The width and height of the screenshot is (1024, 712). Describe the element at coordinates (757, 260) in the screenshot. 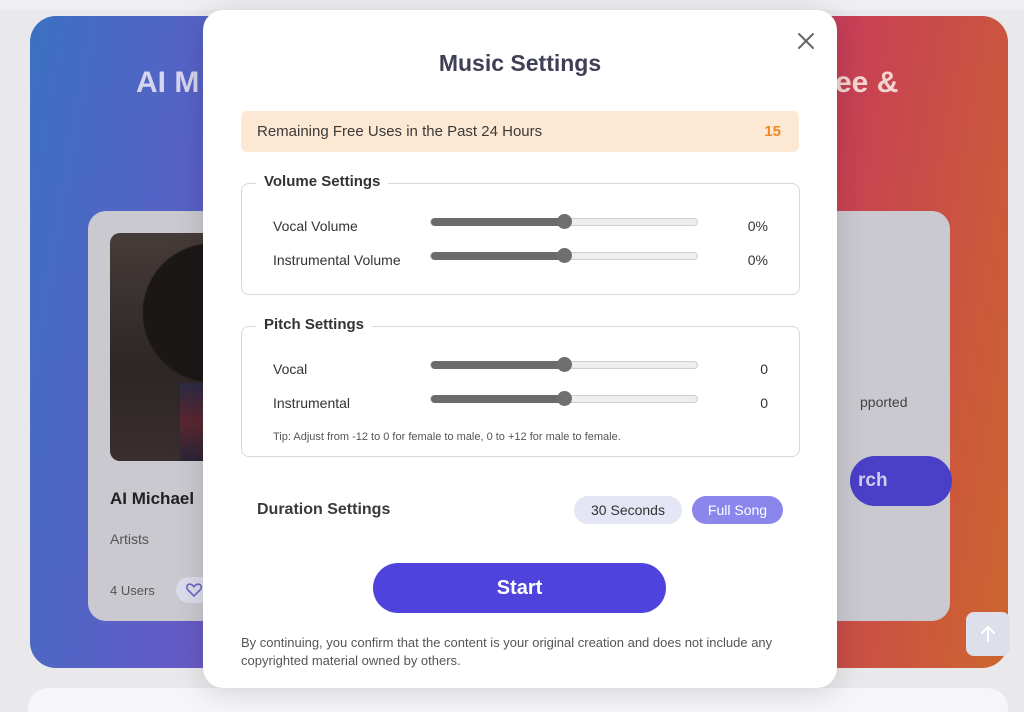

I see `instrumental-volume-value: 0%` at that location.